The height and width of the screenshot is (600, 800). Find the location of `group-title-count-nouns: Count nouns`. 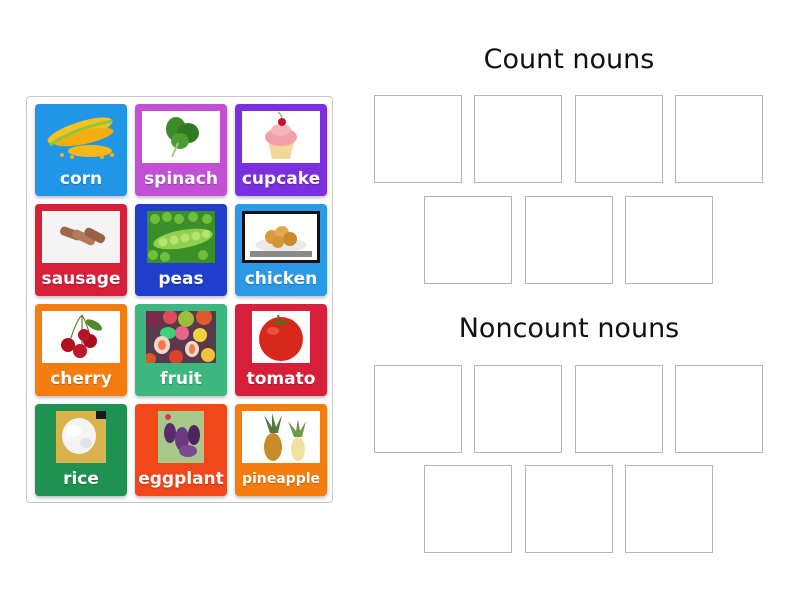

group-title-count-nouns: Count nouns is located at coordinates (569, 59).